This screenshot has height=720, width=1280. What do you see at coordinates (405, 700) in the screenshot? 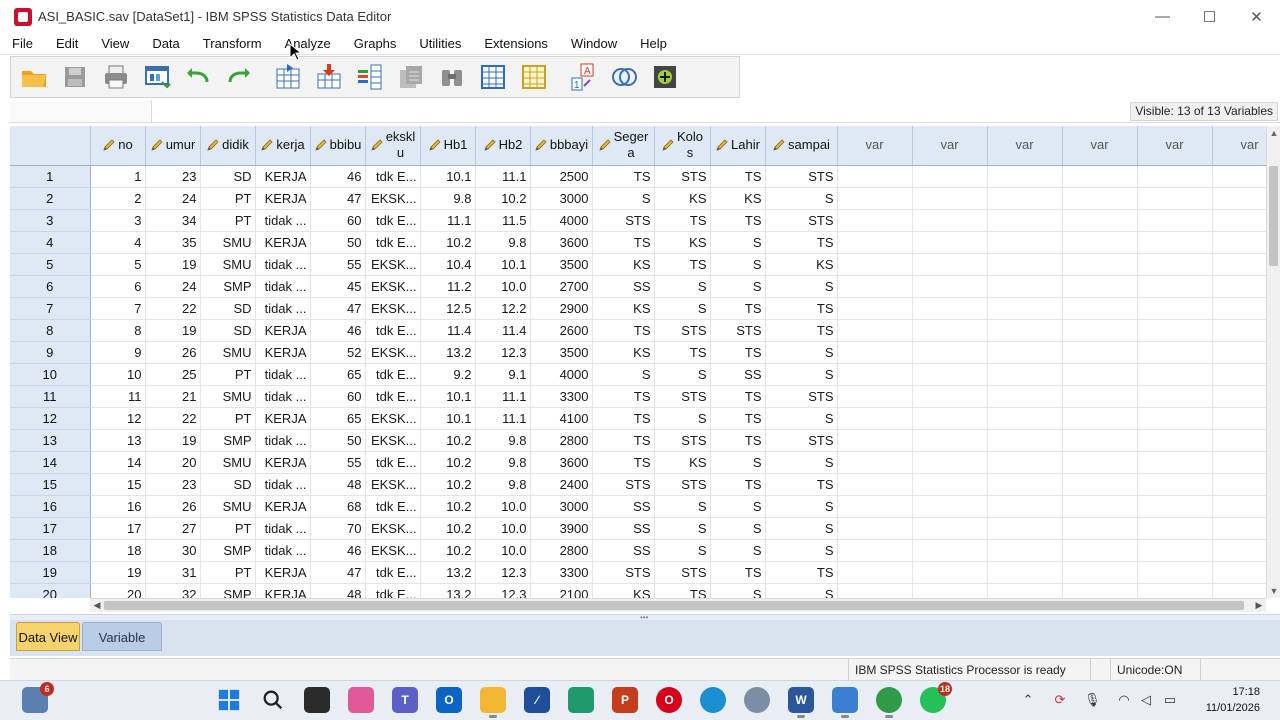
I see `teams-icon: T` at bounding box center [405, 700].